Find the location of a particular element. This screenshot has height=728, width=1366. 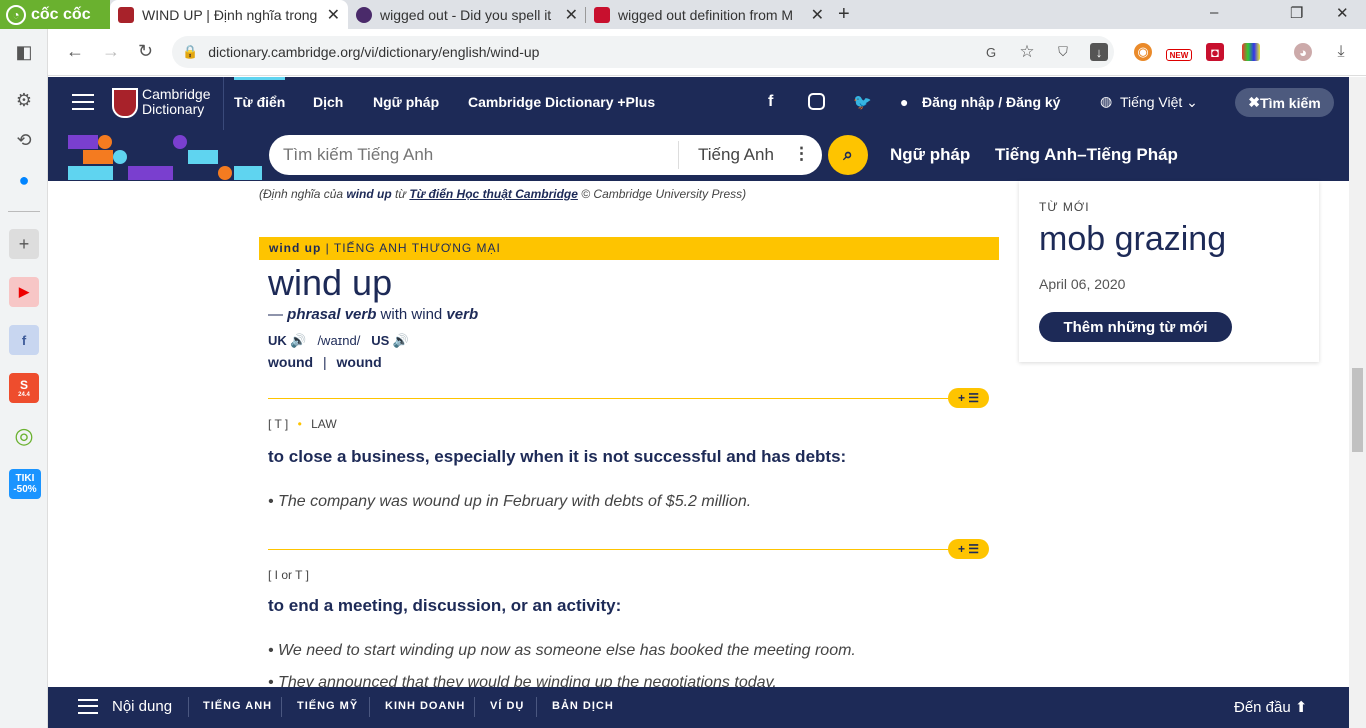

contents-button: Nội dung is located at coordinates (142, 706).